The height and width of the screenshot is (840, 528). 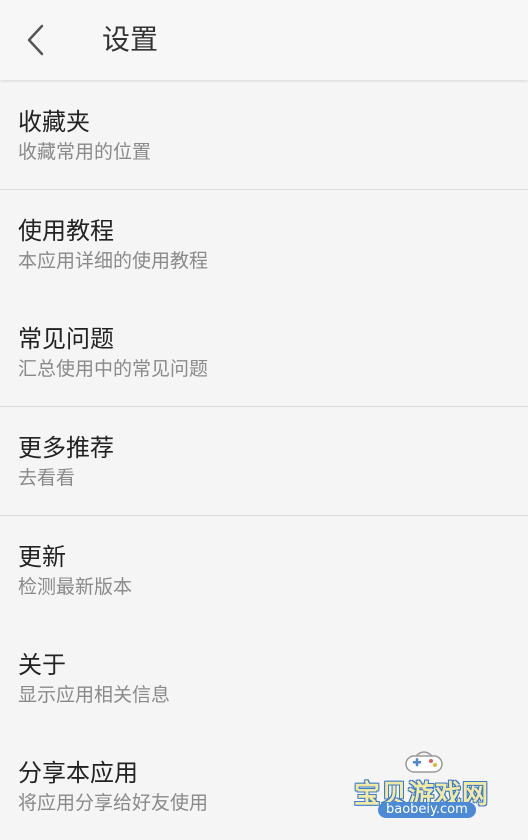 What do you see at coordinates (425, 784) in the screenshot?
I see `site-watermark: 宝贝游戏网 baobeiy.com` at bounding box center [425, 784].